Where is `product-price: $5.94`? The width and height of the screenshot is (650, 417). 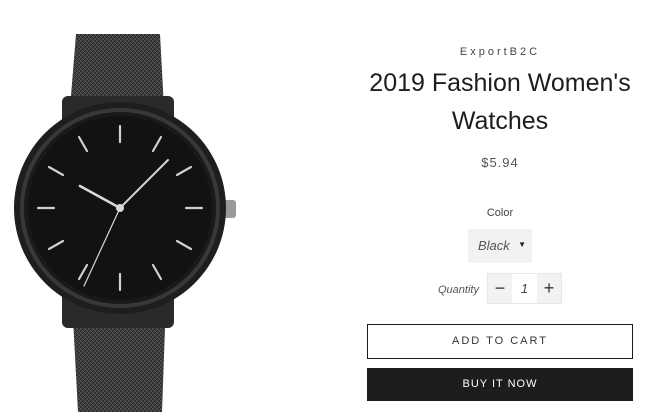
product-price: $5.94 is located at coordinates (500, 162).